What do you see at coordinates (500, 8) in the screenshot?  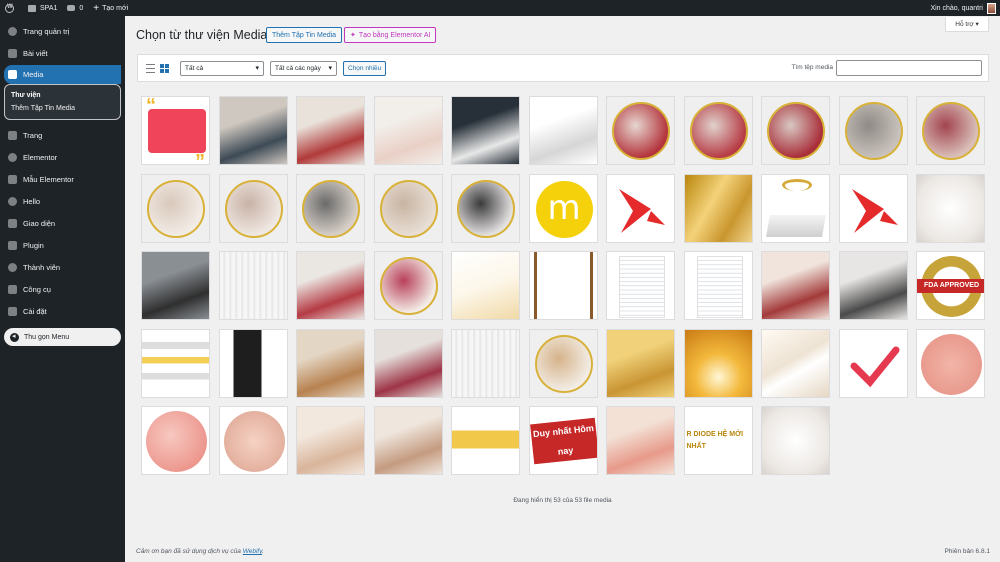 I see `admin-bar: SPA1 0 +Tạo mới Xin chào, quantri` at bounding box center [500, 8].